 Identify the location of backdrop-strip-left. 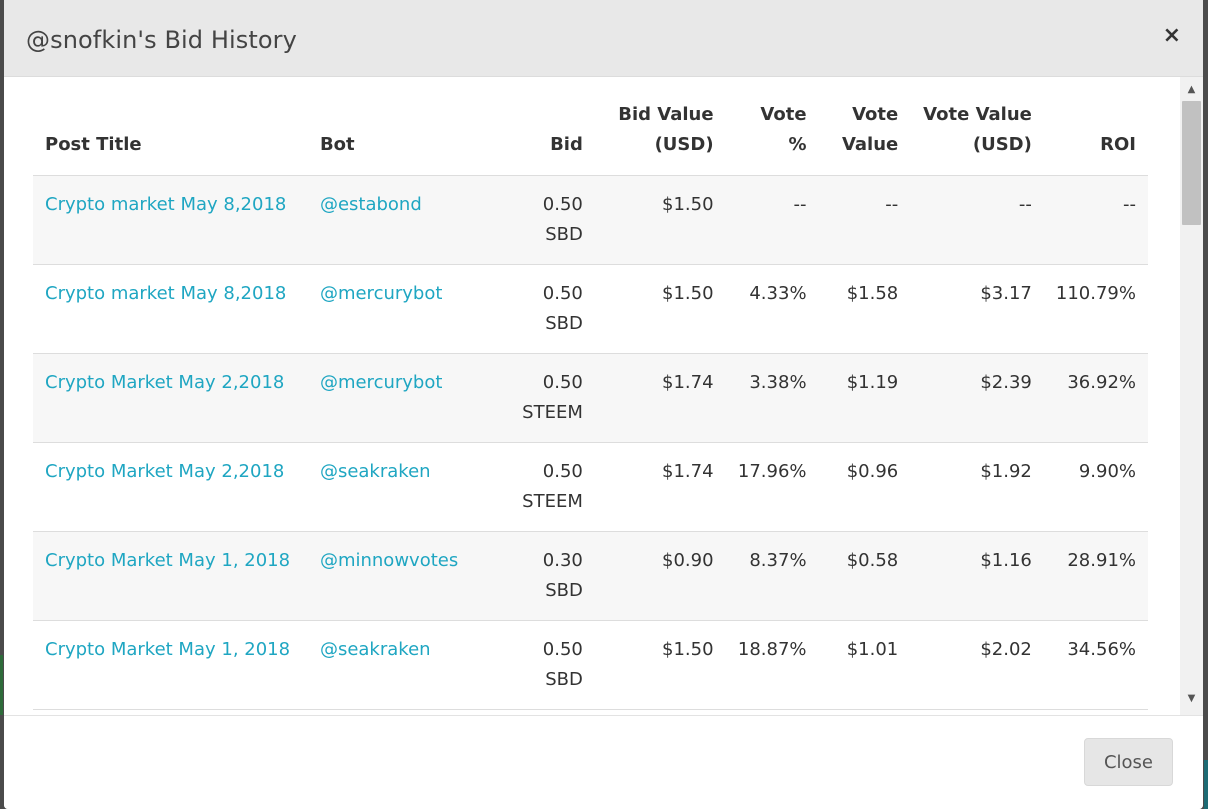
(1, 685).